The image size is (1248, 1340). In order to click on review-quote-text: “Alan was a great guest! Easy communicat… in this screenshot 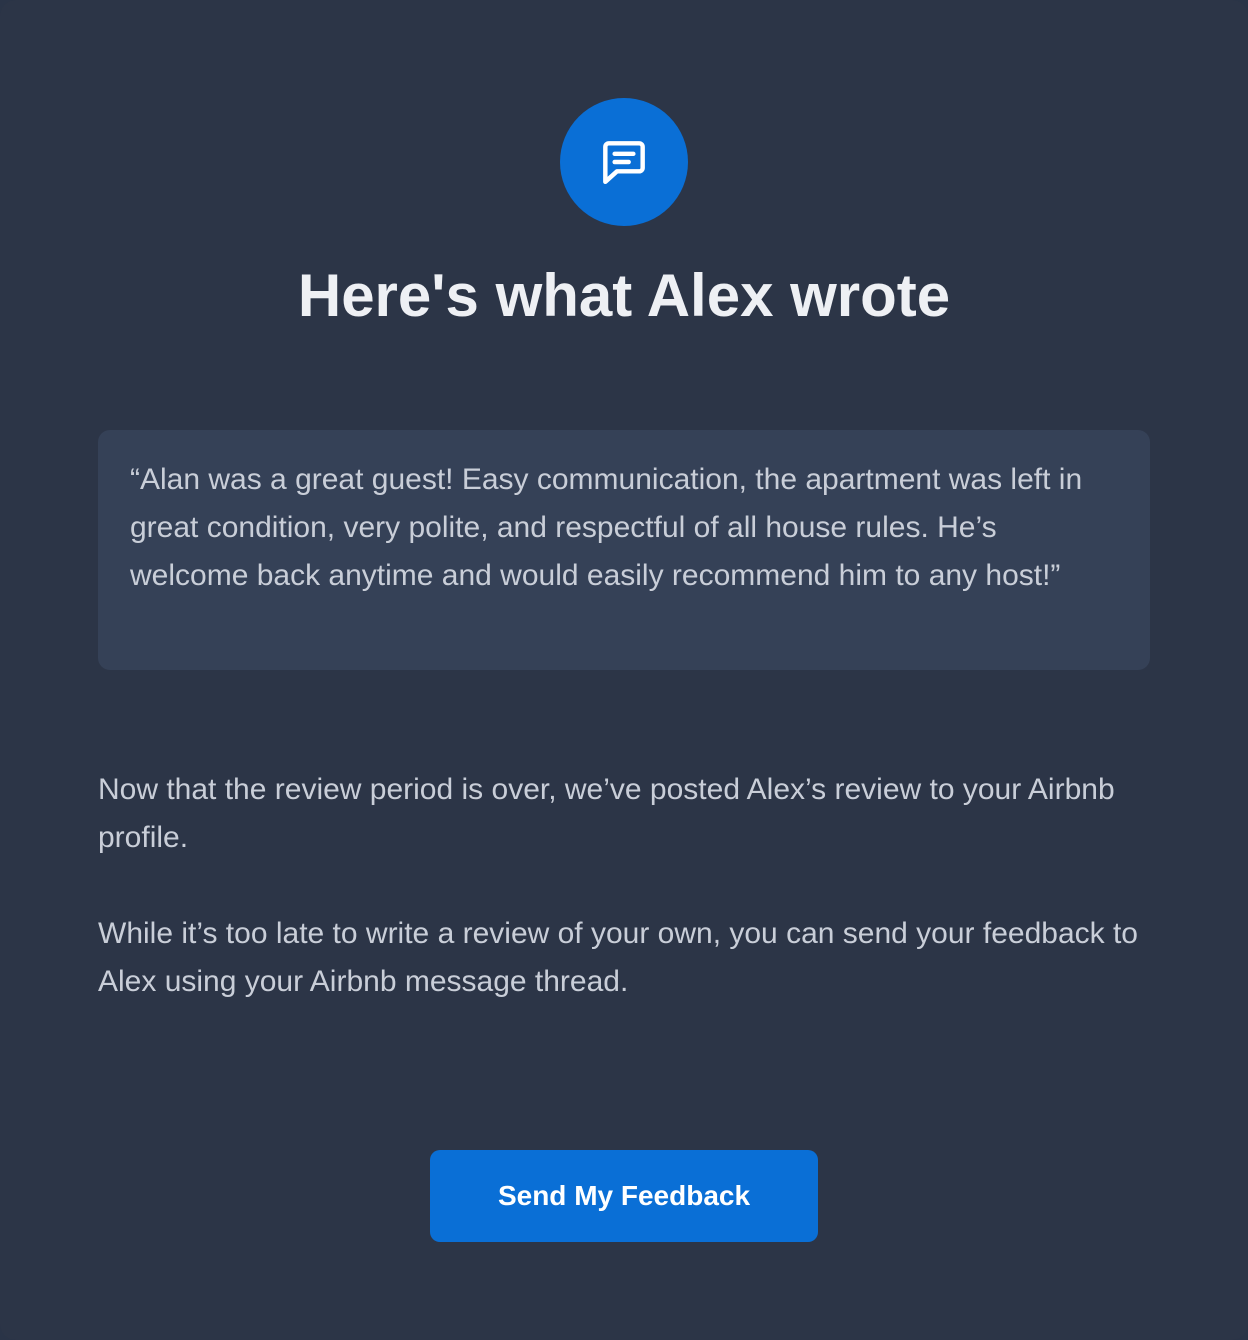, I will do `click(606, 527)`.